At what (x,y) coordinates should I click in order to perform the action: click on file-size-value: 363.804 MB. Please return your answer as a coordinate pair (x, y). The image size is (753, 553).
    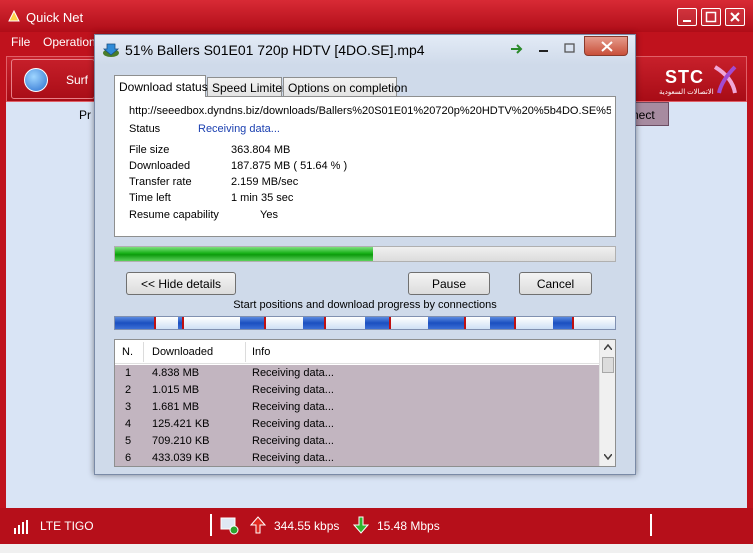
    Looking at the image, I should click on (261, 150).